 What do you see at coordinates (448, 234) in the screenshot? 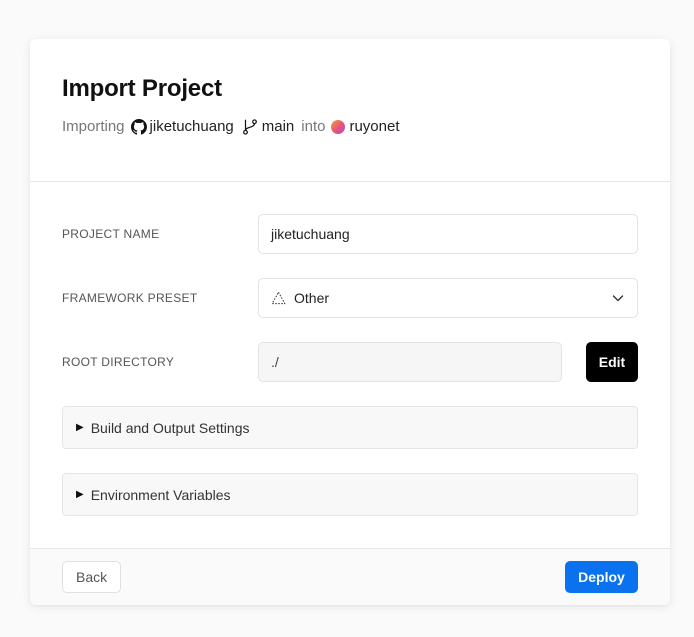
I see `project-name-input: jiketuchuang` at bounding box center [448, 234].